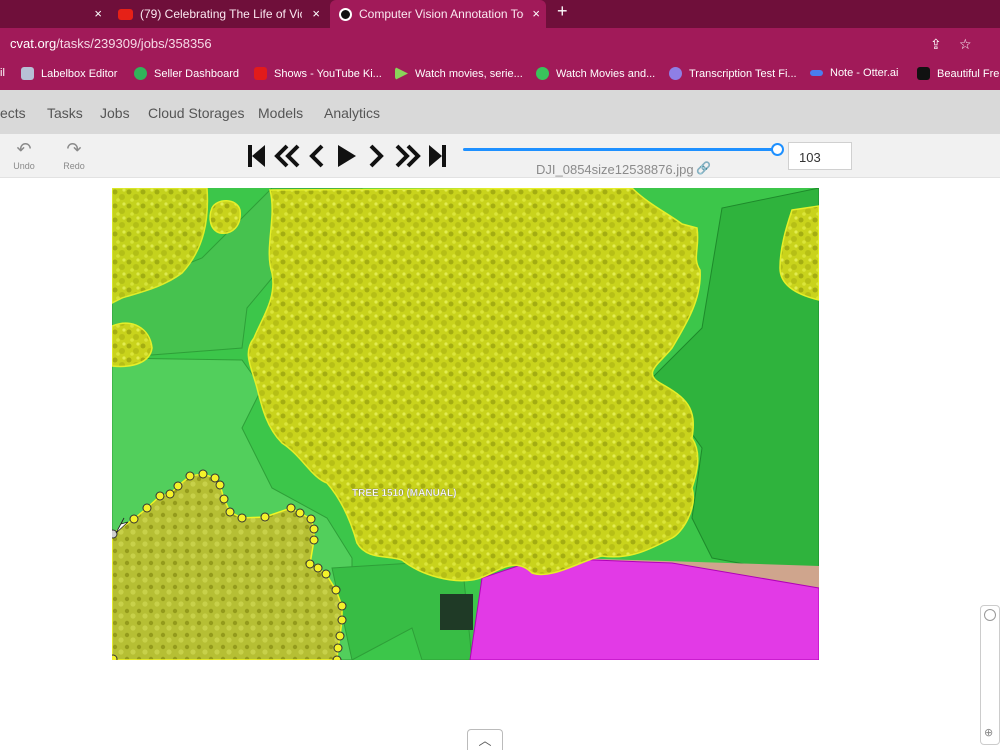 This screenshot has width=1000, height=750. What do you see at coordinates (936, 44) in the screenshot?
I see `share-icon: ⇪` at bounding box center [936, 44].